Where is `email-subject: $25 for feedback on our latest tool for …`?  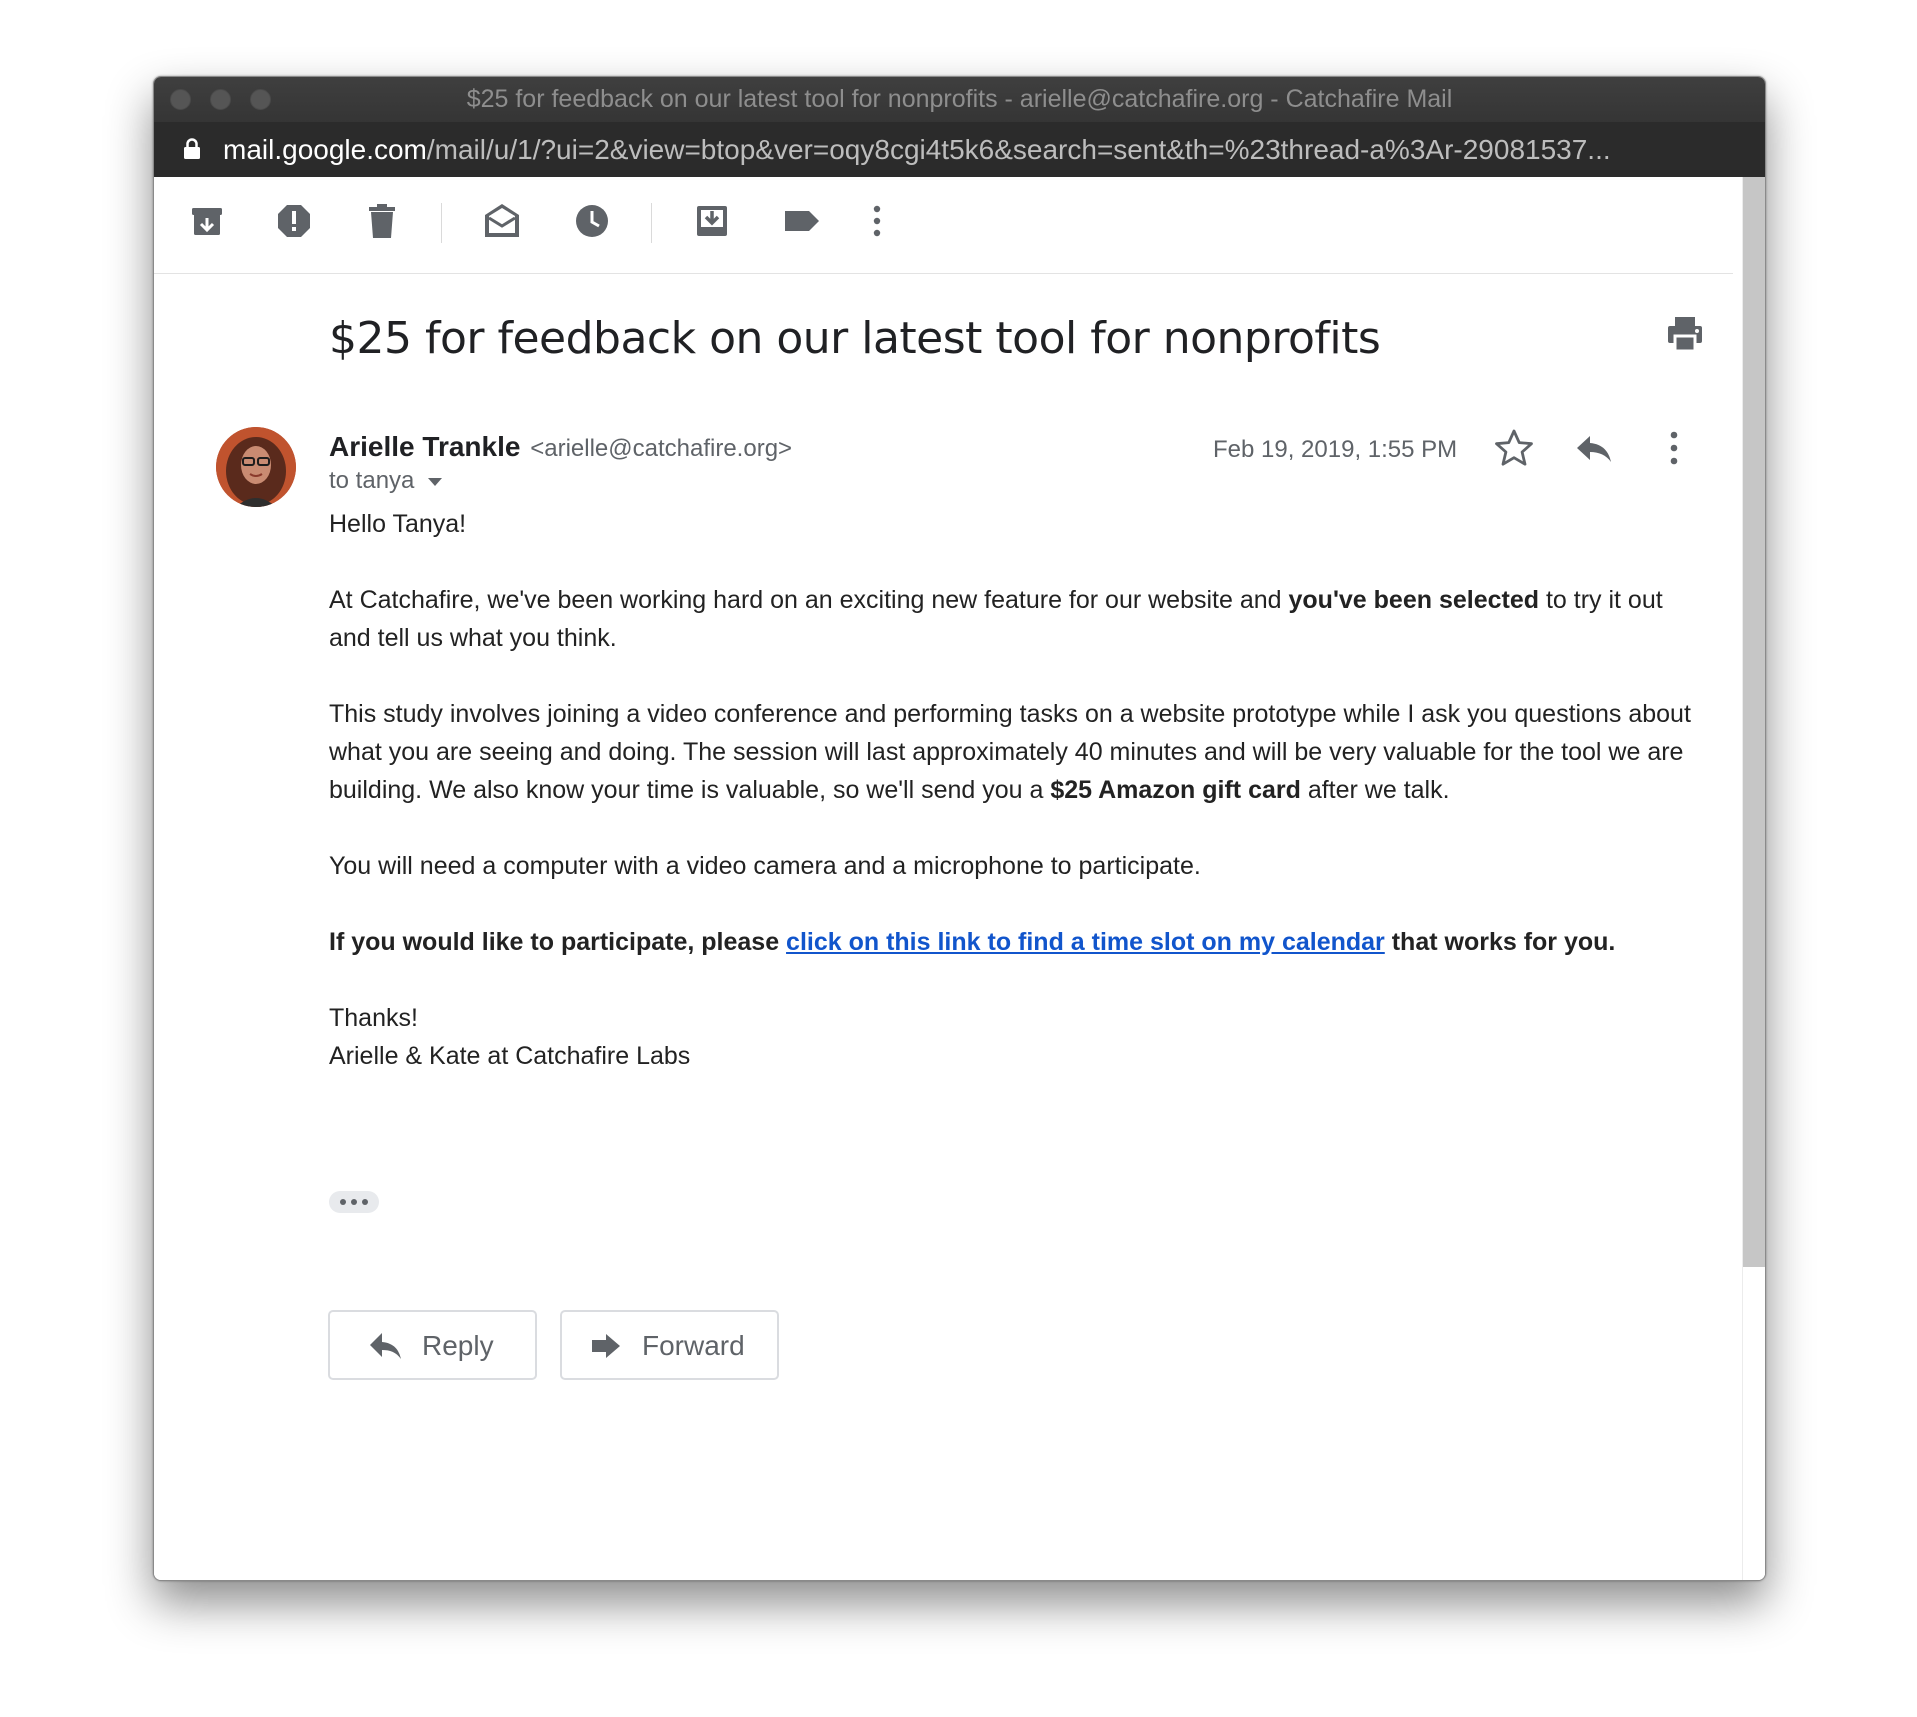
email-subject: $25 for feedback on our latest tool for … is located at coordinates (855, 338).